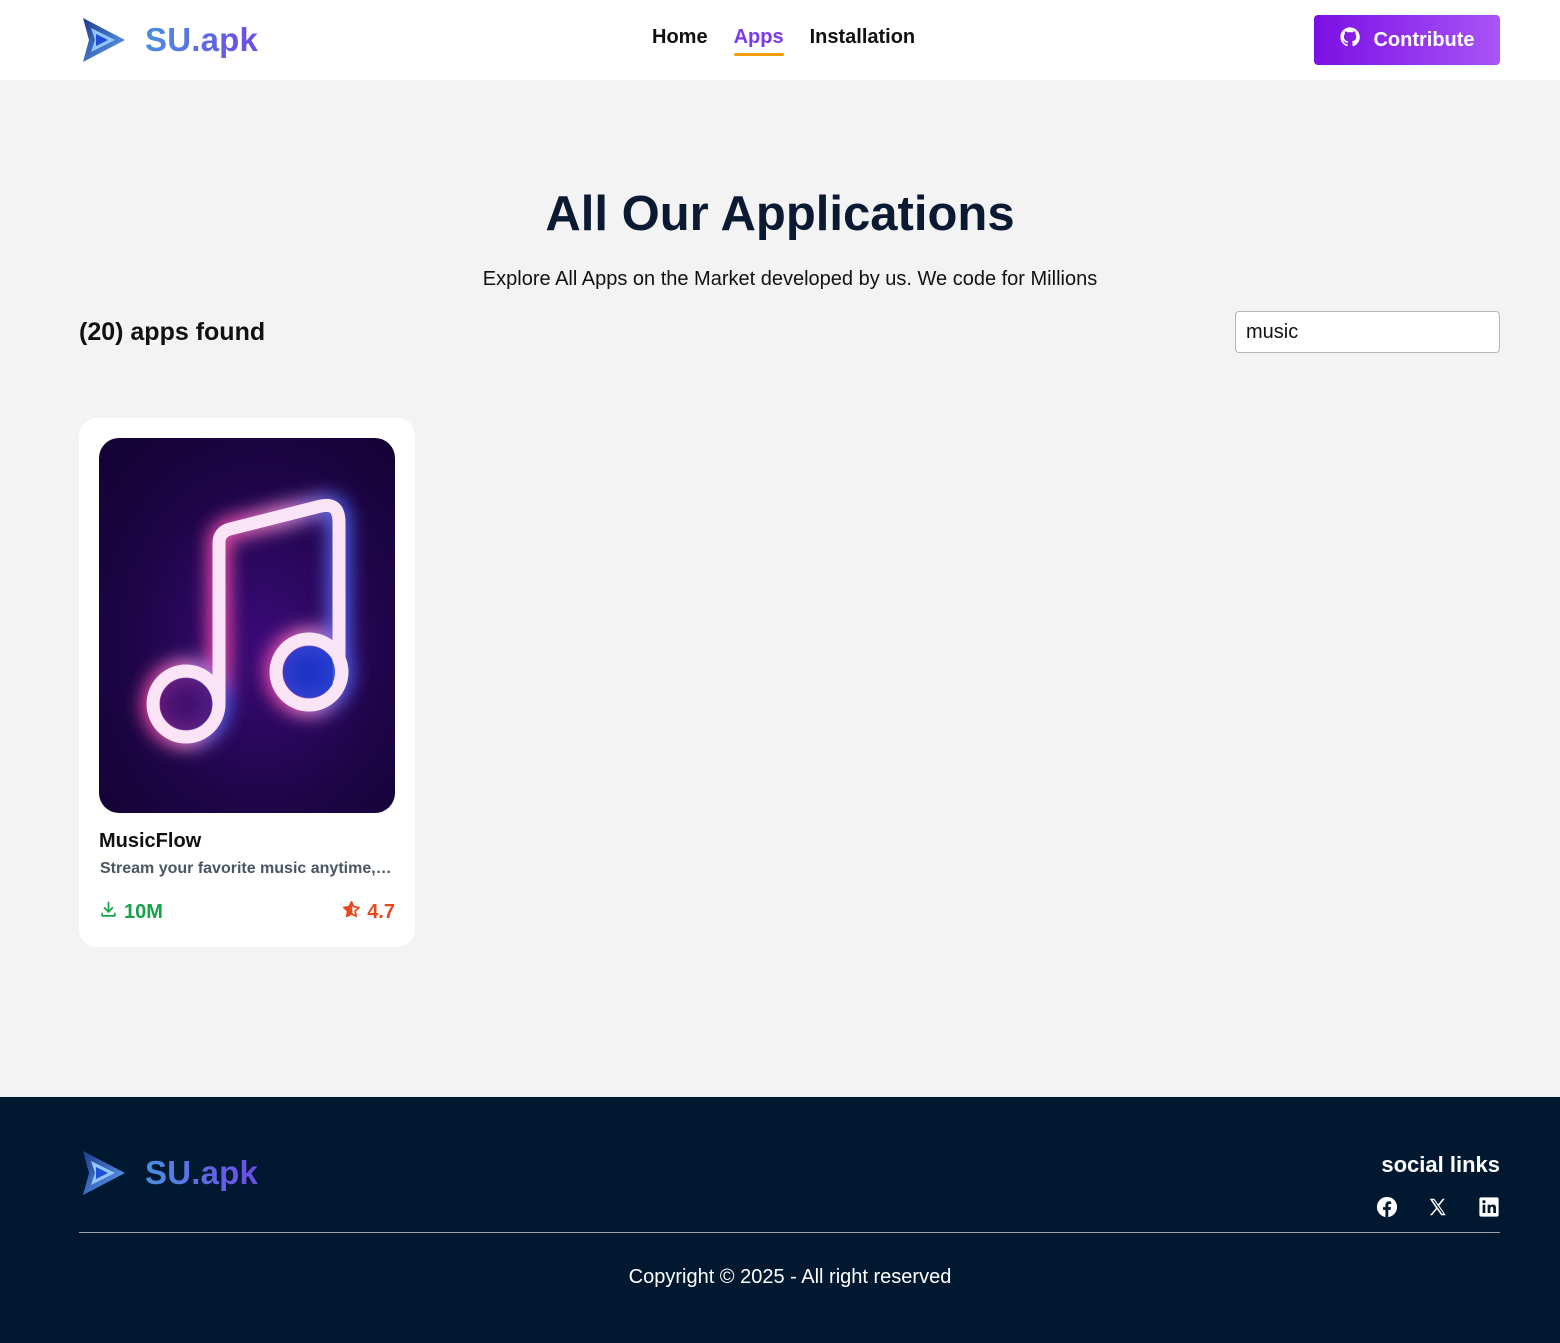 The width and height of the screenshot is (1560, 1343). I want to click on footer-brand: SU.apk, so click(168, 1173).